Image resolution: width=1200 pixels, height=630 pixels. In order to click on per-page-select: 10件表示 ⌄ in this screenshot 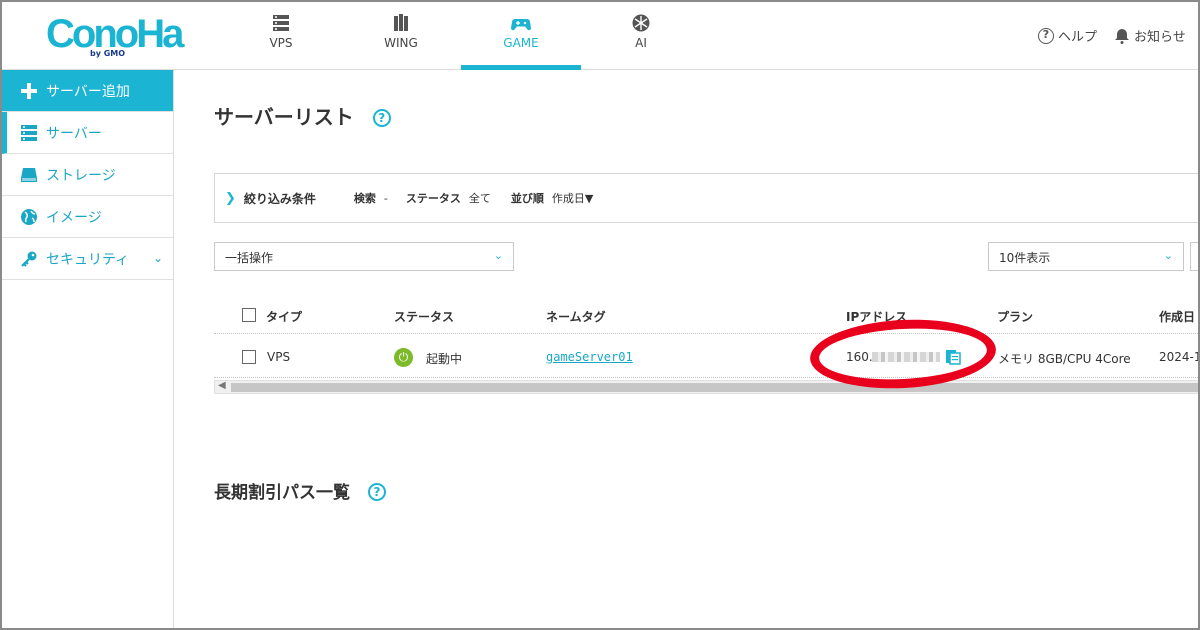, I will do `click(1086, 256)`.